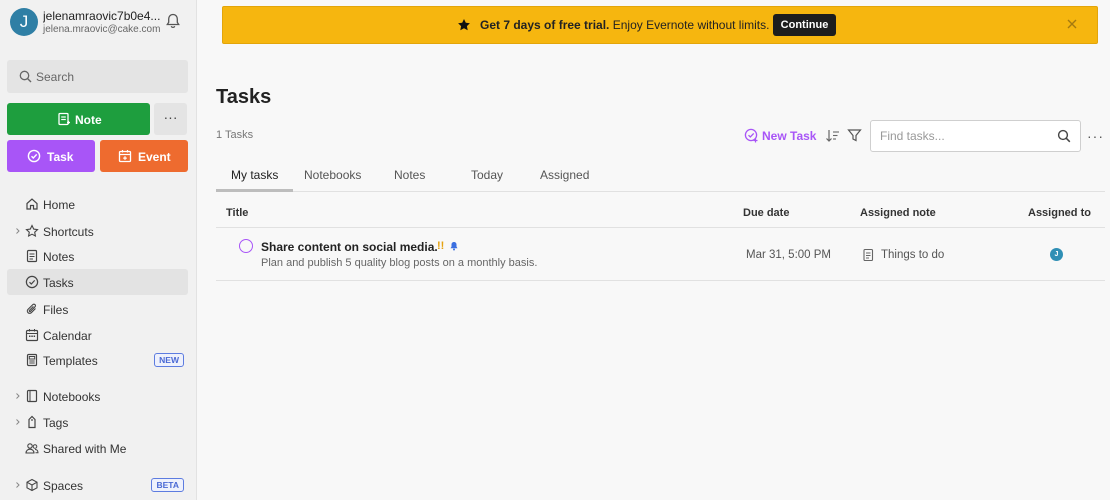 Image resolution: width=1110 pixels, height=500 pixels. Describe the element at coordinates (97, 256) in the screenshot. I see `sidebar-item-notes: Notes` at that location.